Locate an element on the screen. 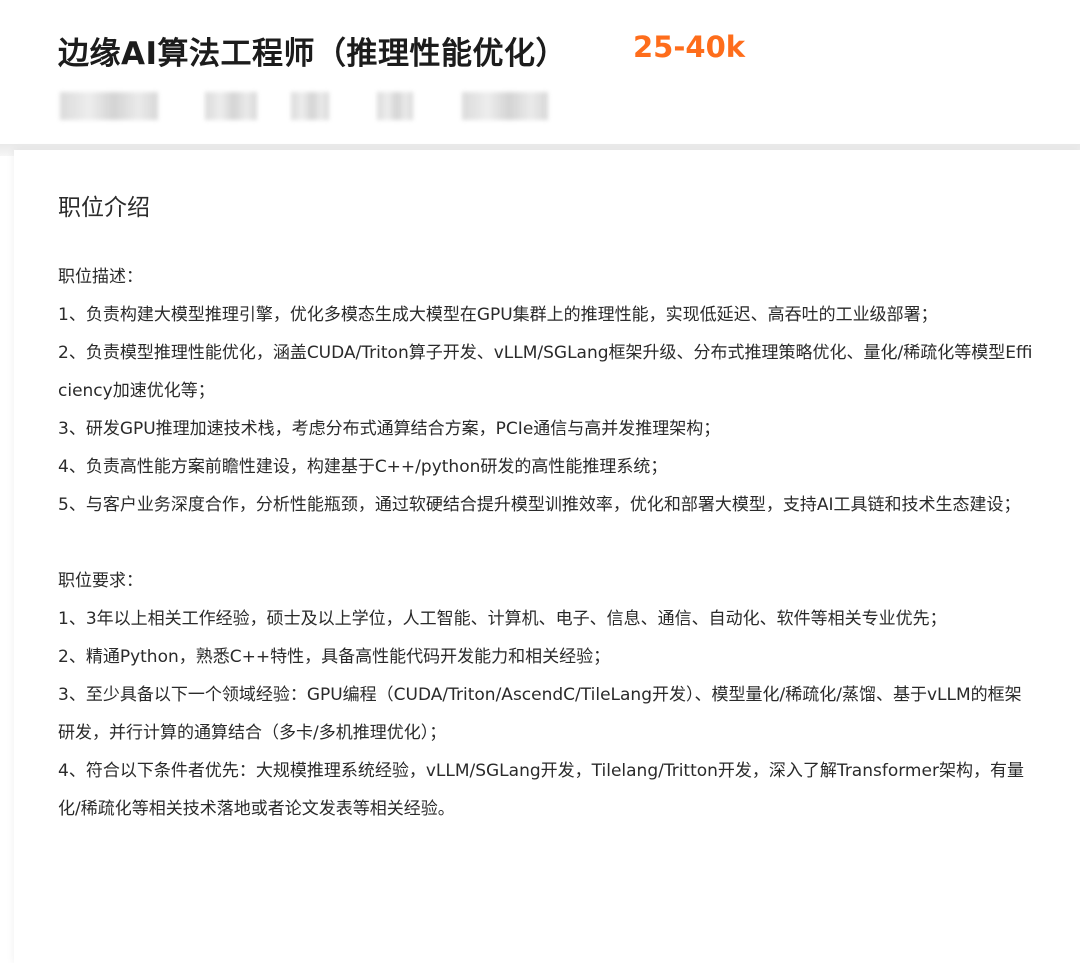  requirements-heading: 职位要求： is located at coordinates (100, 581).